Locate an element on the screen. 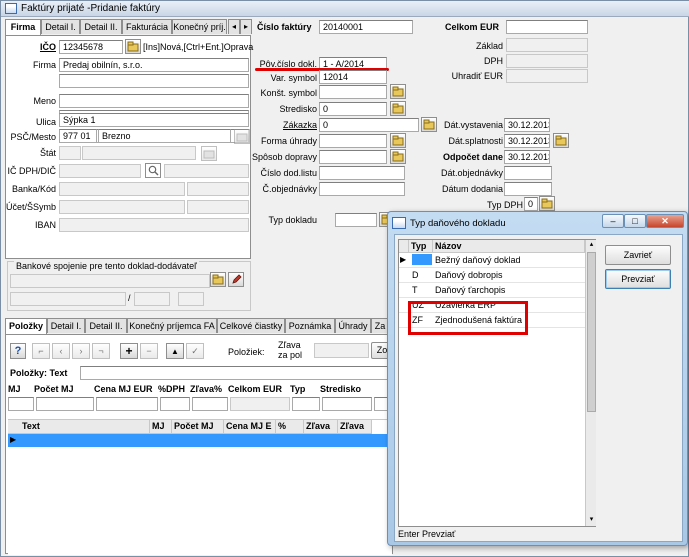 The width and height of the screenshot is (689, 557). tab-scroll-left-icon: ◂ is located at coordinates (234, 26).